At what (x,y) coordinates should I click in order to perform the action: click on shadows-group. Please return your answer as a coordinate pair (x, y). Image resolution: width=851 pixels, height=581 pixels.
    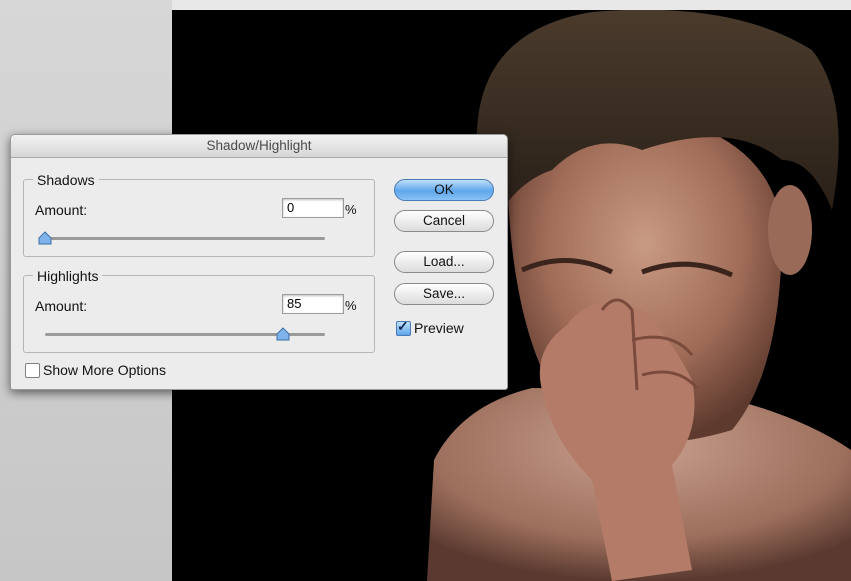
    Looking at the image, I should click on (199, 218).